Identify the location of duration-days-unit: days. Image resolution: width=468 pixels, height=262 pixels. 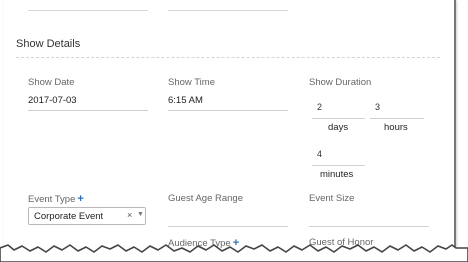
(338, 127).